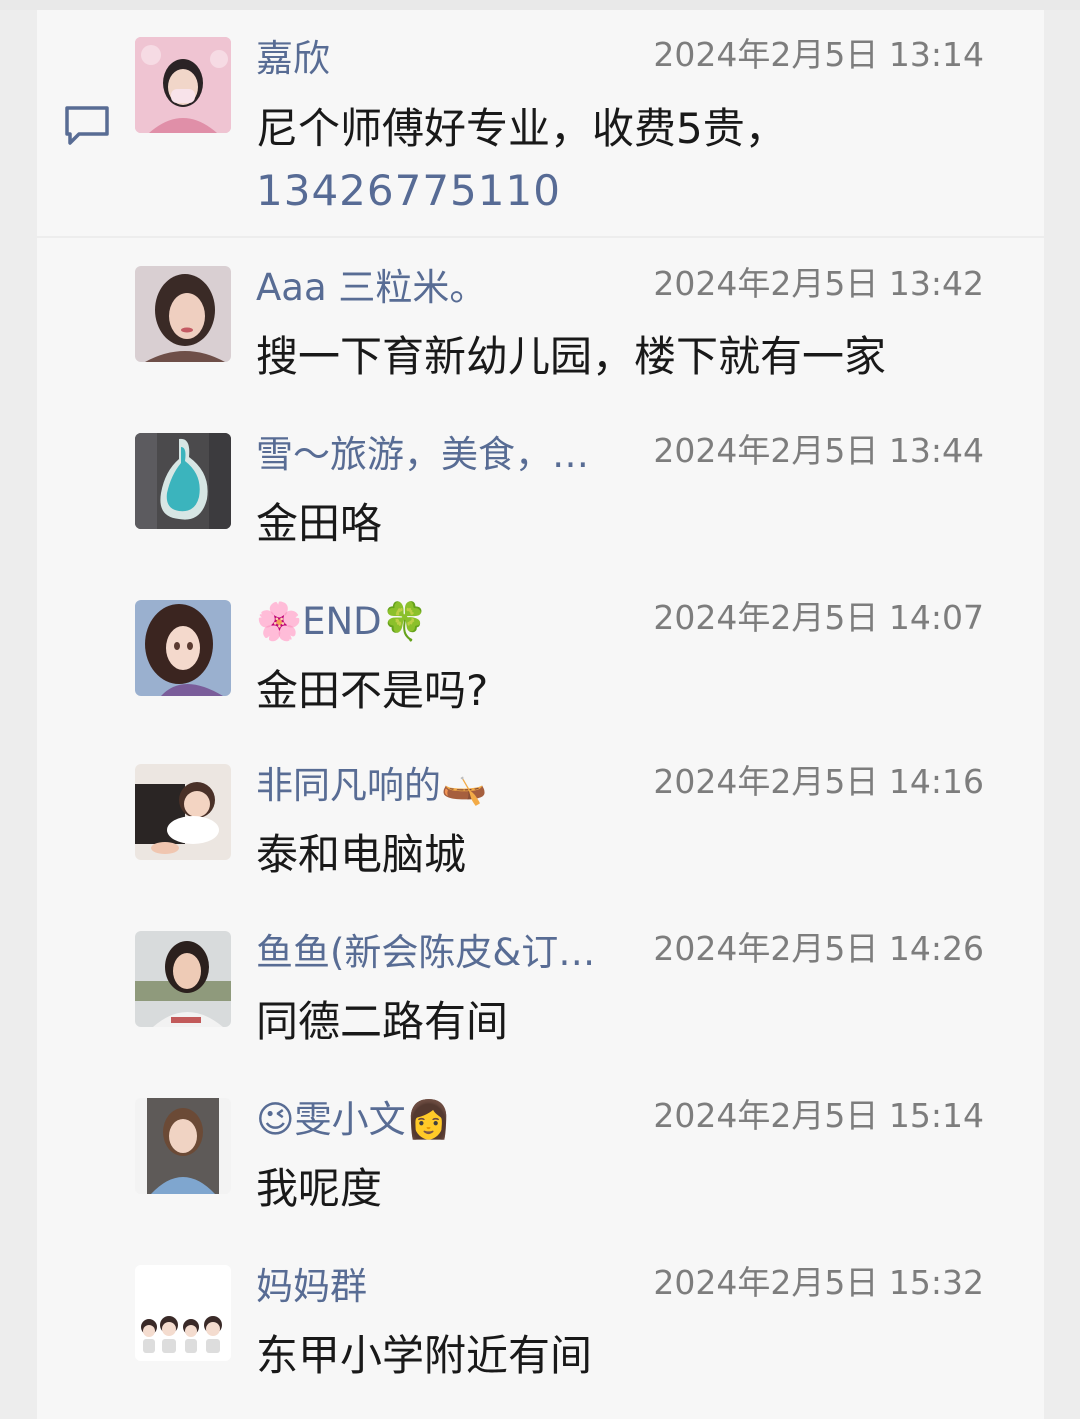  I want to click on comment-time: 2024年2月5日 15:32, so click(818, 1282).